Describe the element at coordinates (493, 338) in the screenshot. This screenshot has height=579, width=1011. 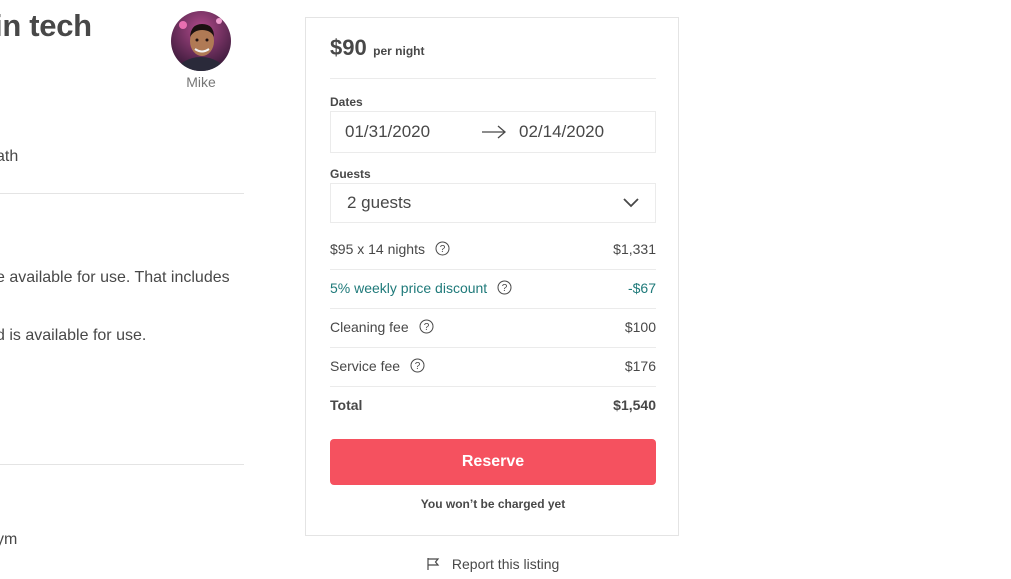
I see `cleaning-fee-row: Cleaning fee ? $100` at that location.